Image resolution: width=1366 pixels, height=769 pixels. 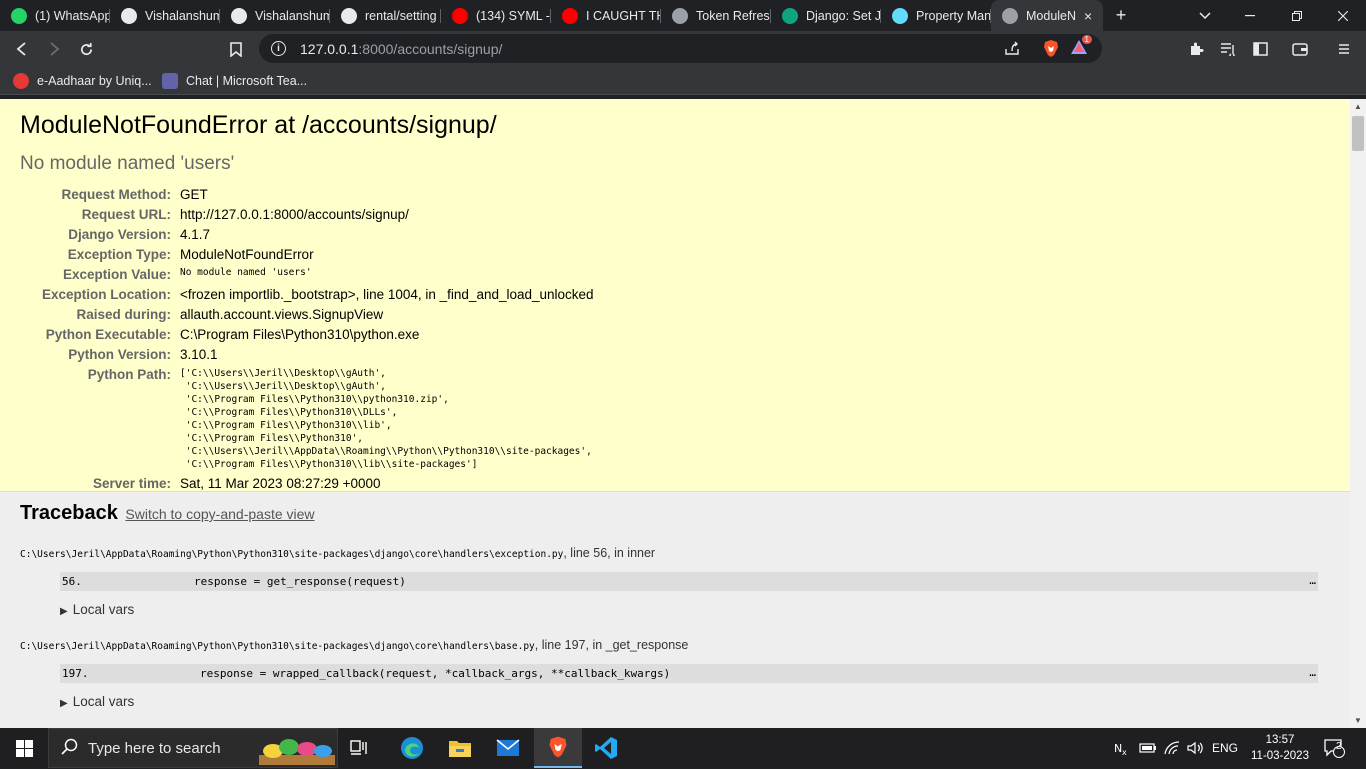 I want to click on restore-icon, so click(x=1297, y=15).